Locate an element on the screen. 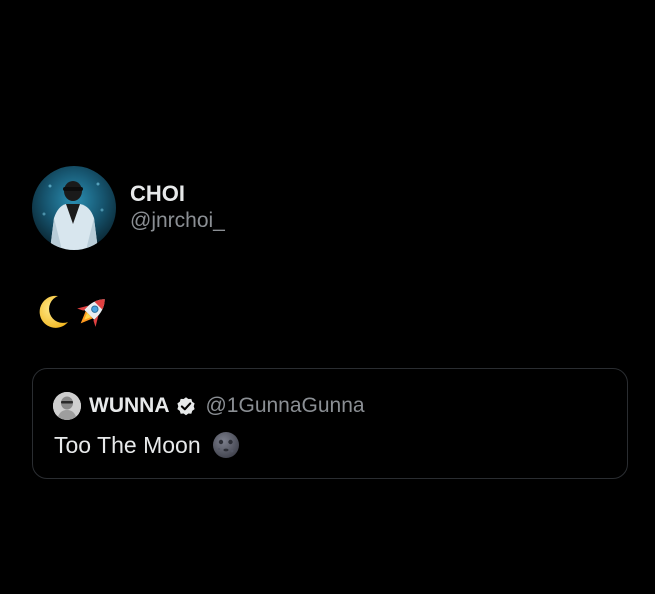 This screenshot has width=655, height=594. quoted-tweet-body: Too The Moon is located at coordinates (147, 445).